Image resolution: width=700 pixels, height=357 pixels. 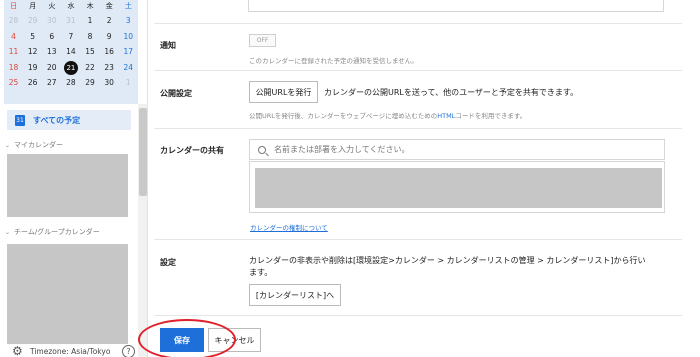 I want to click on calendar-day: 5, so click(x=32, y=37).